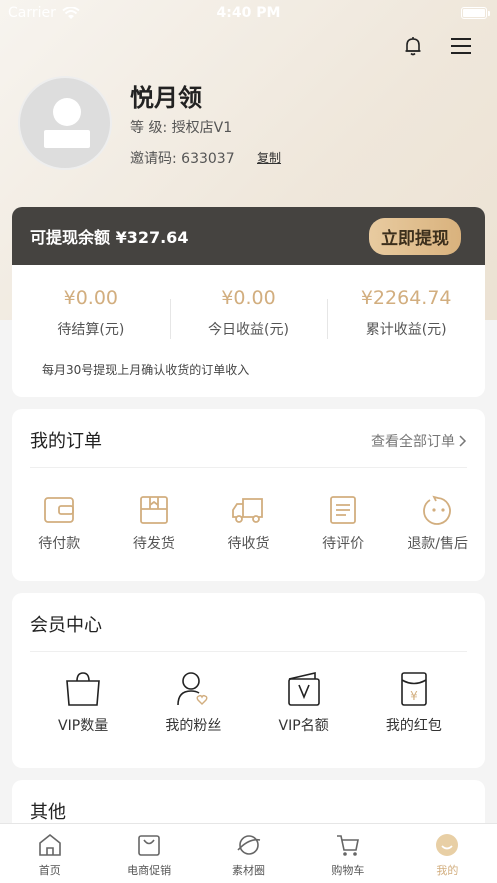  I want to click on refund-icon, so click(436, 510).